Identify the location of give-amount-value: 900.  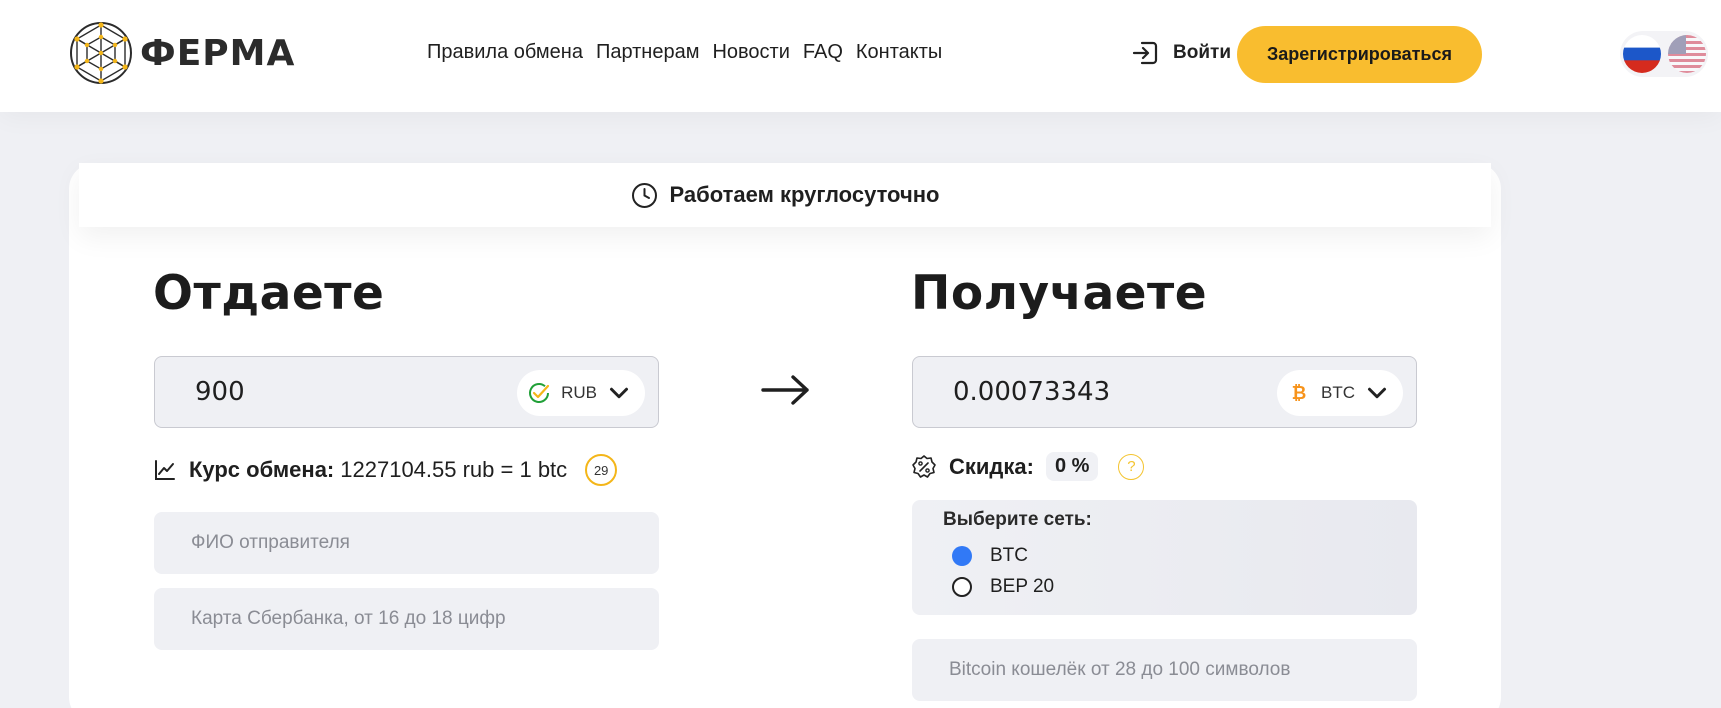
(220, 392).